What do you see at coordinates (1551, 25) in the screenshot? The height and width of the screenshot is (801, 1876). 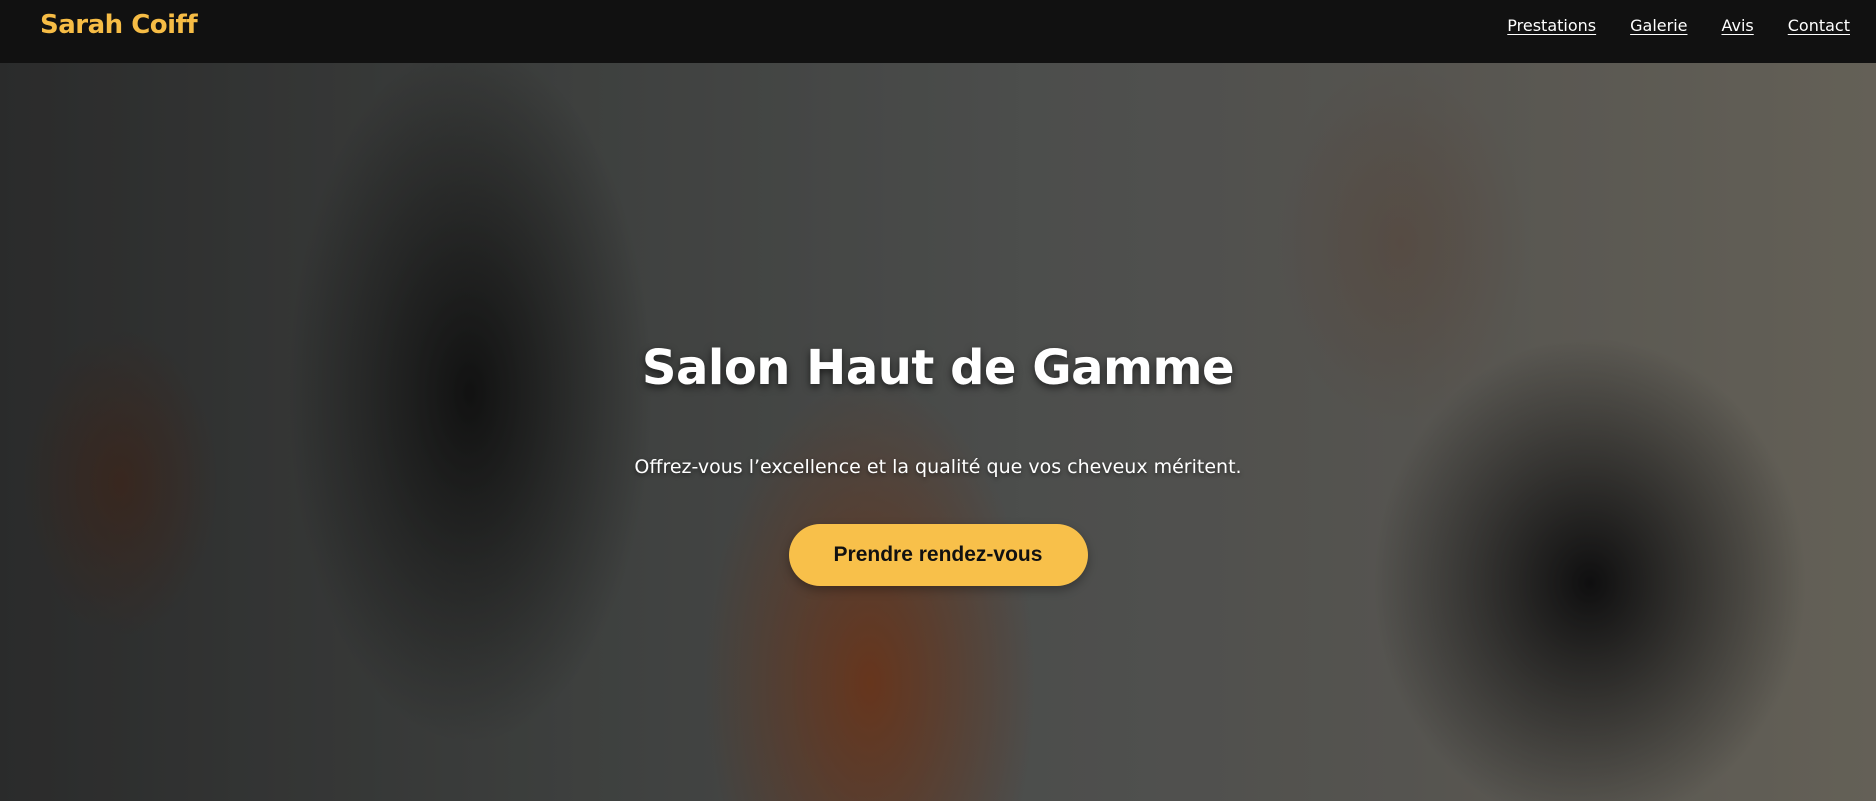 I see `nav-link-prestations: Prestations` at bounding box center [1551, 25].